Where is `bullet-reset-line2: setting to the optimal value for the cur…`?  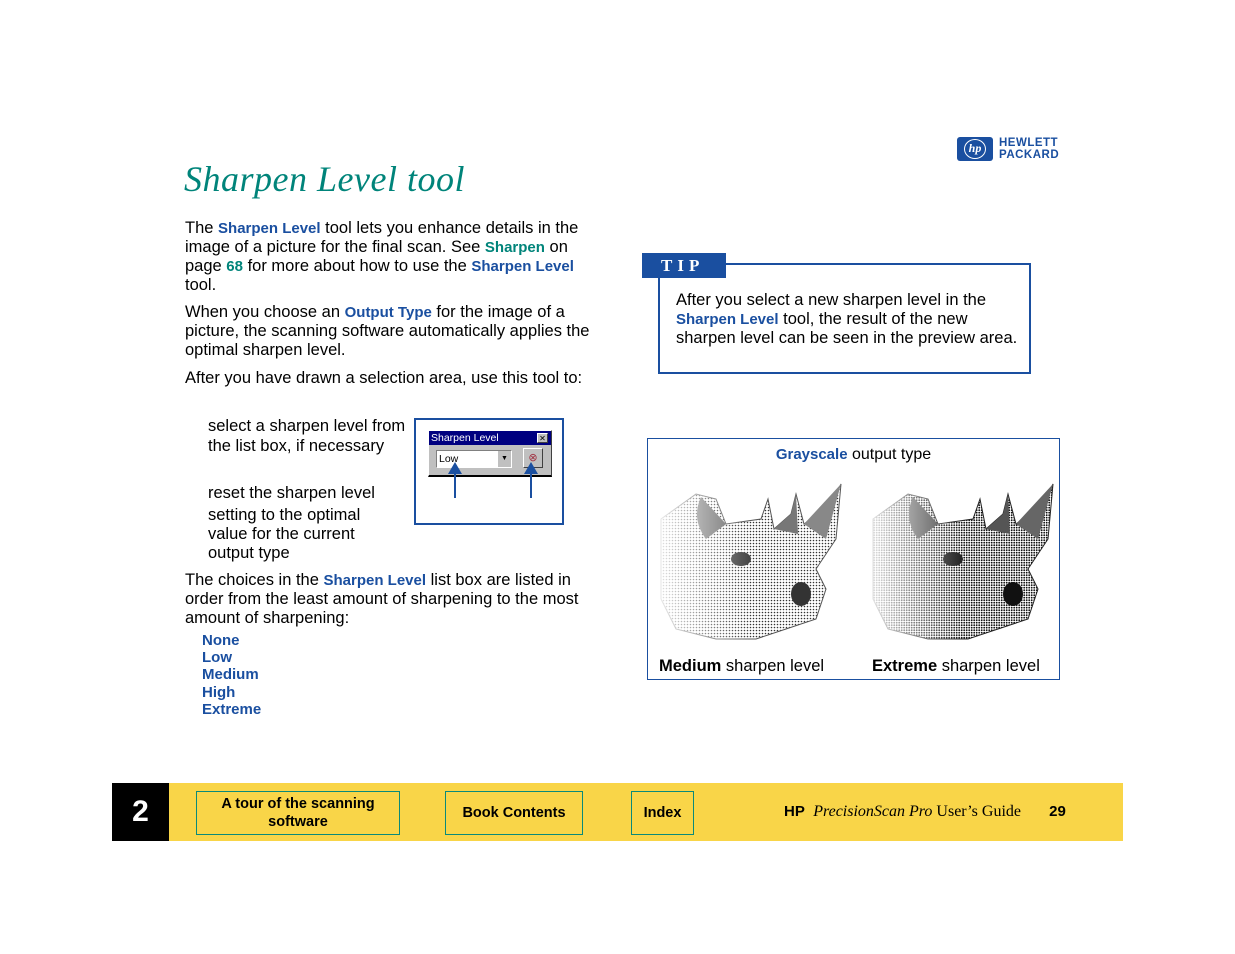 bullet-reset-line2: setting to the optimal value for the cur… is located at coordinates (284, 534).